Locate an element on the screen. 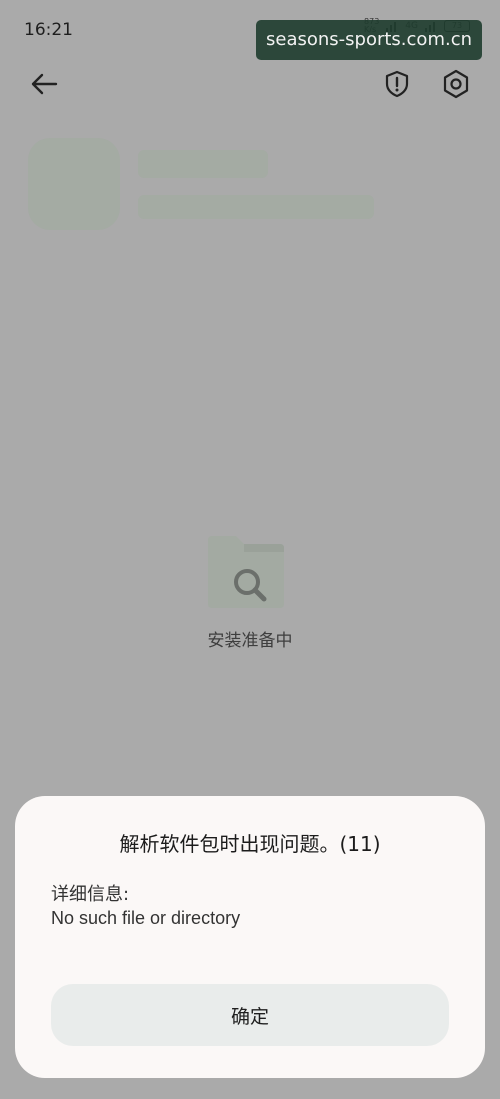 The height and width of the screenshot is (1099, 500). detail-text: No such file or directory is located at coordinates (146, 918).